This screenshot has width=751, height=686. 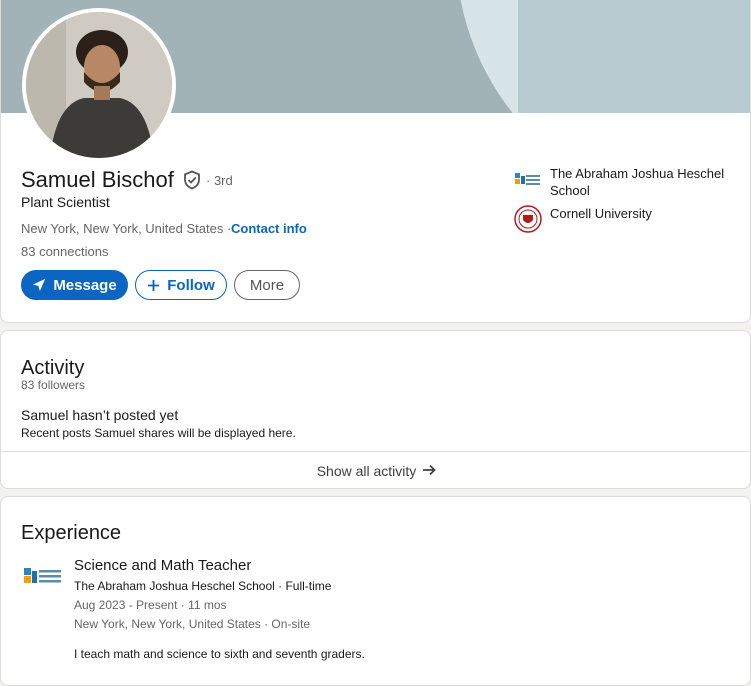 I want to click on show-all-activity-button: Show all activity, so click(x=375, y=470).